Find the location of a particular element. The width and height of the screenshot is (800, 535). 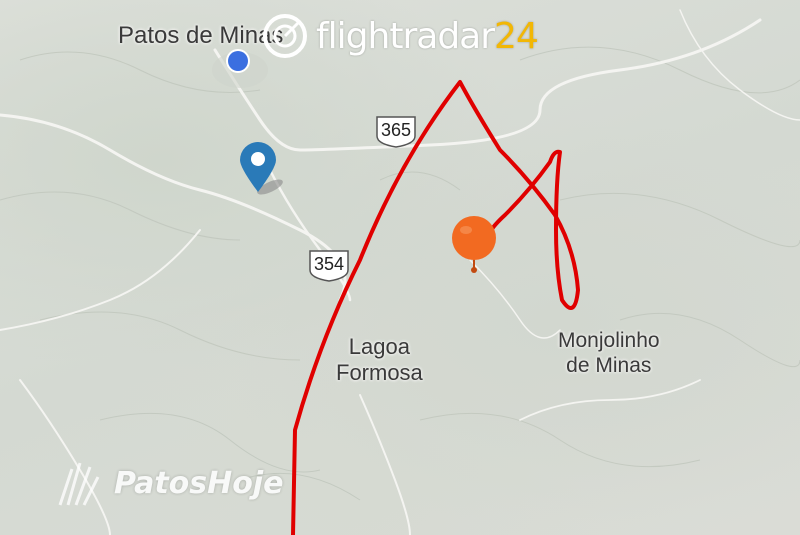

logo-brand: flightradar is located at coordinates (405, 36).